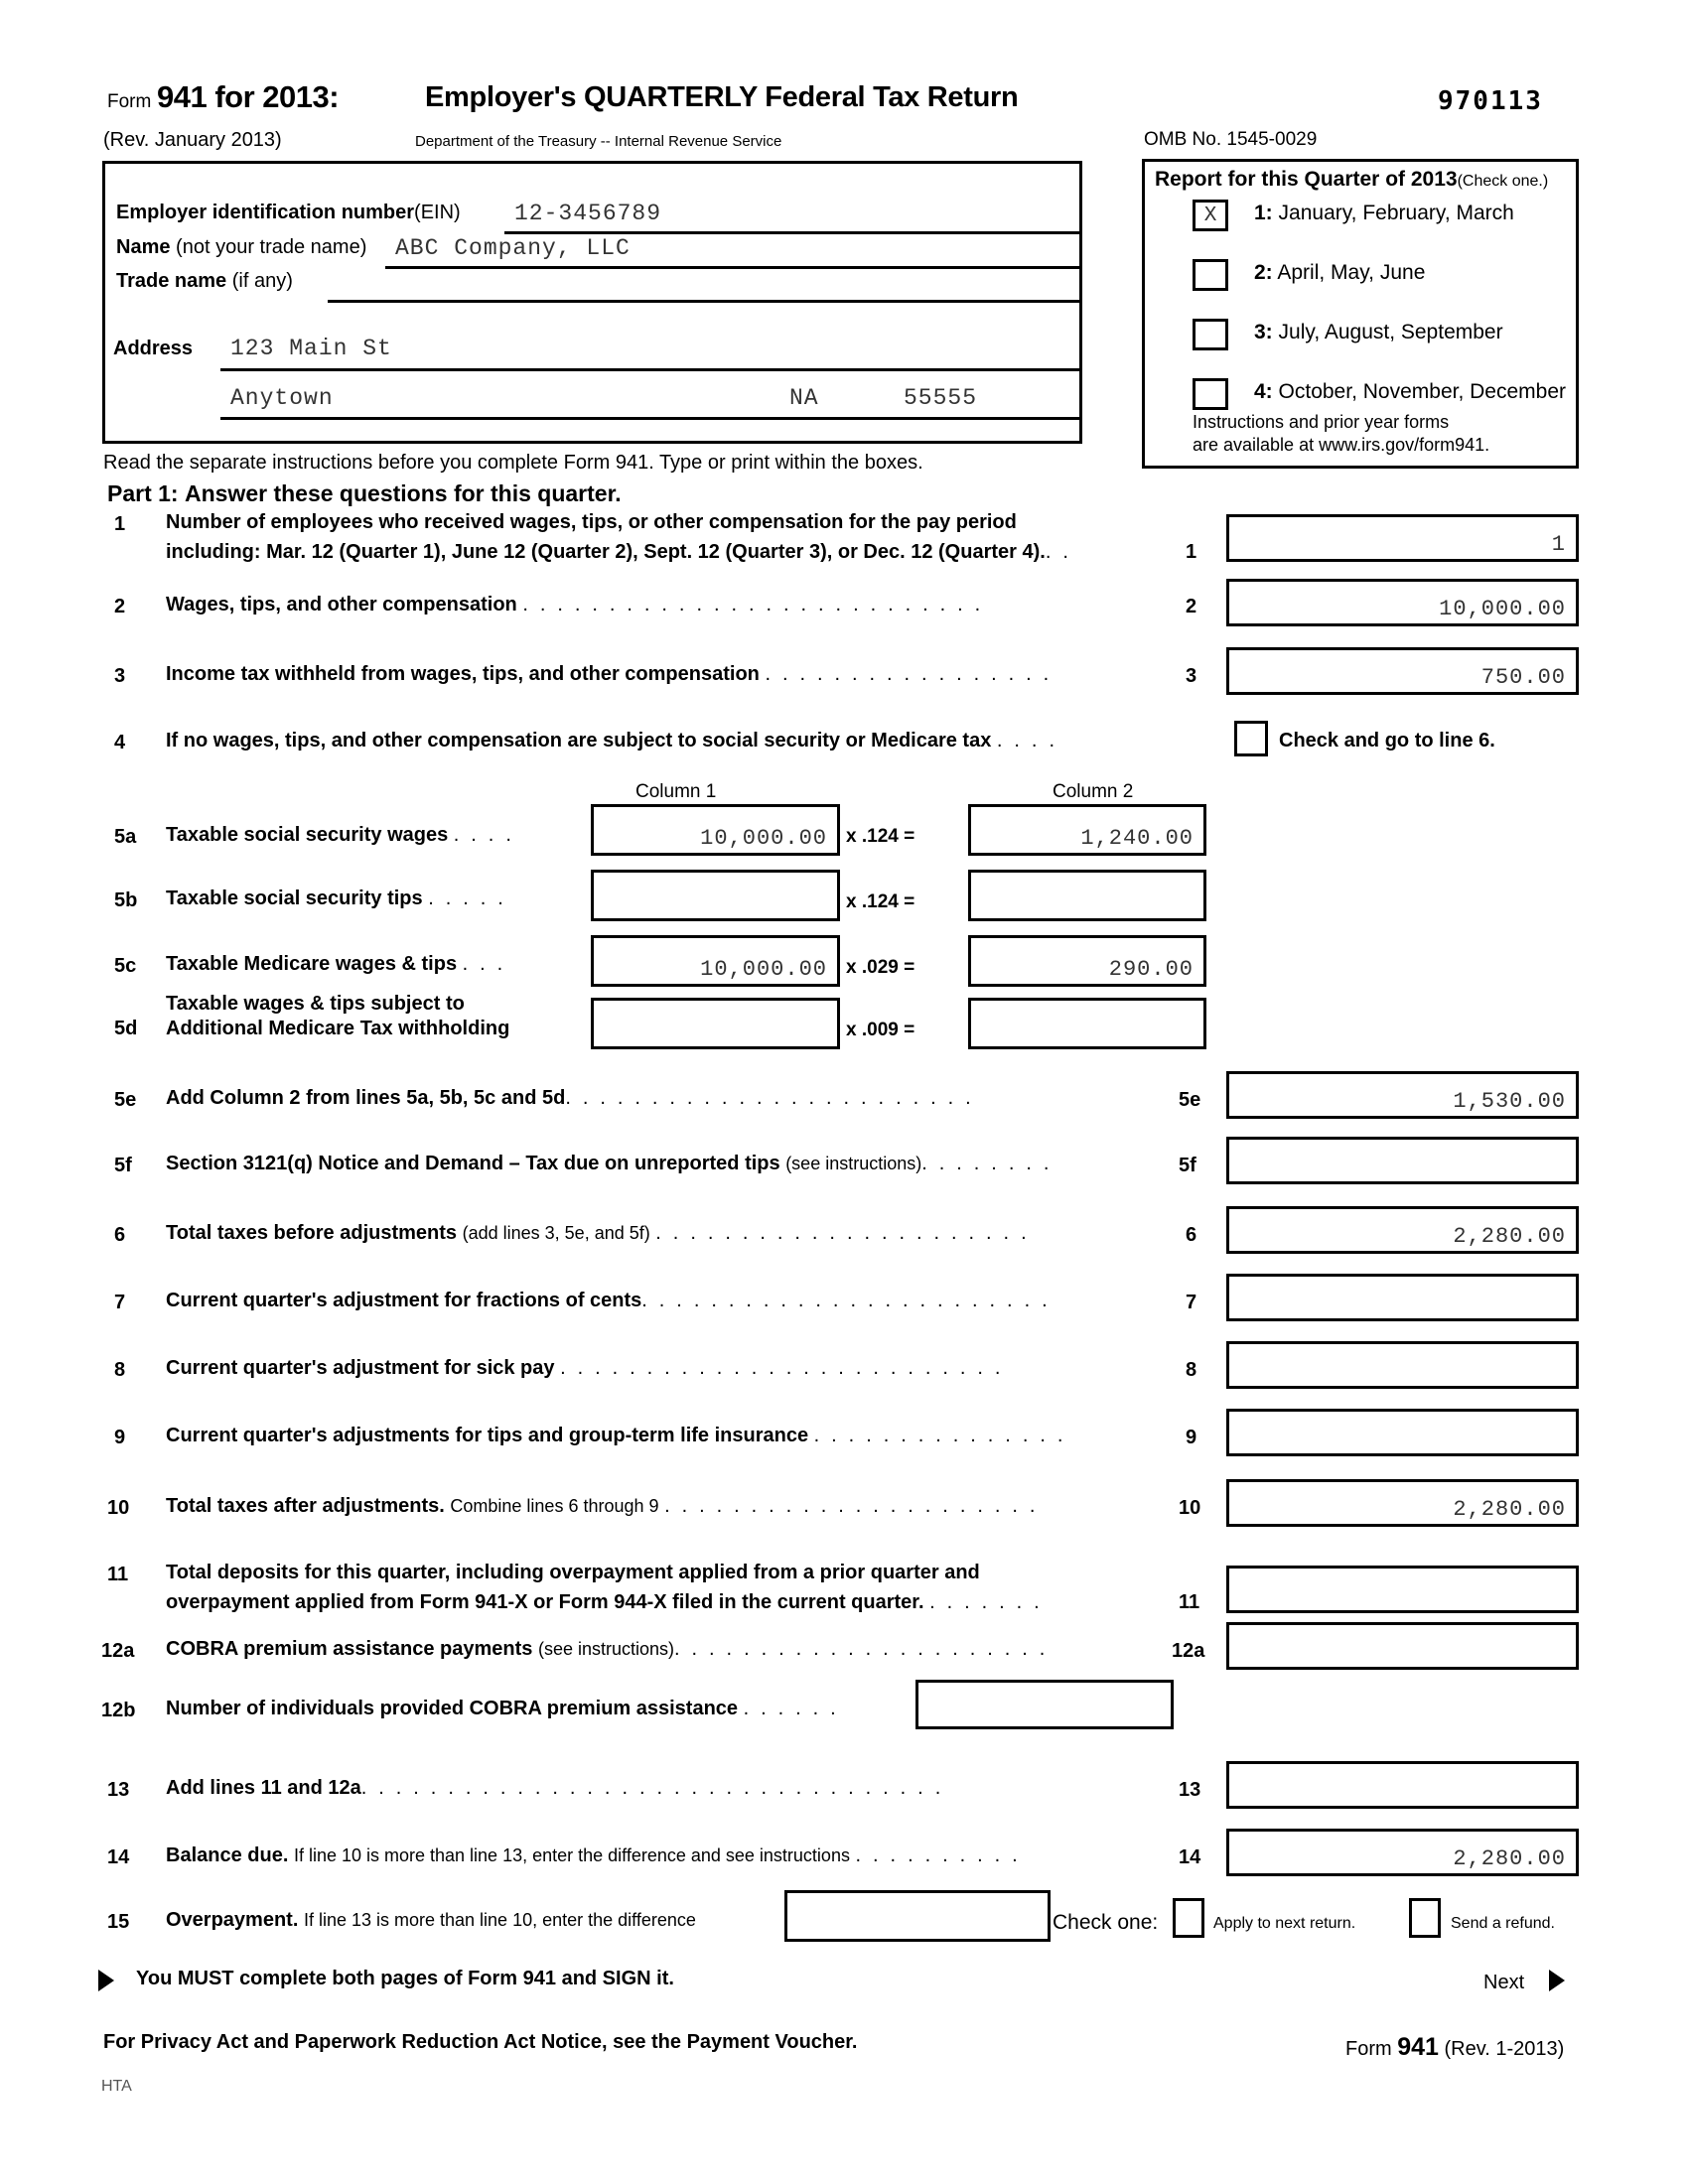  Describe the element at coordinates (118, 1651) in the screenshot. I see `line-12a-number: 12a` at that location.